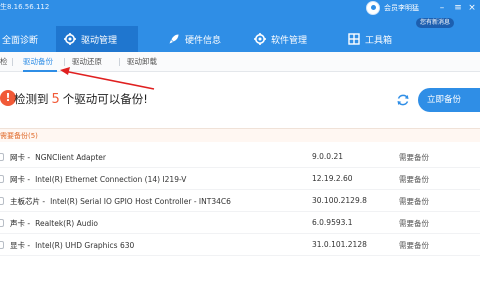 This screenshot has height=300, width=480. I want to click on subtab-divider, so click(12, 62).